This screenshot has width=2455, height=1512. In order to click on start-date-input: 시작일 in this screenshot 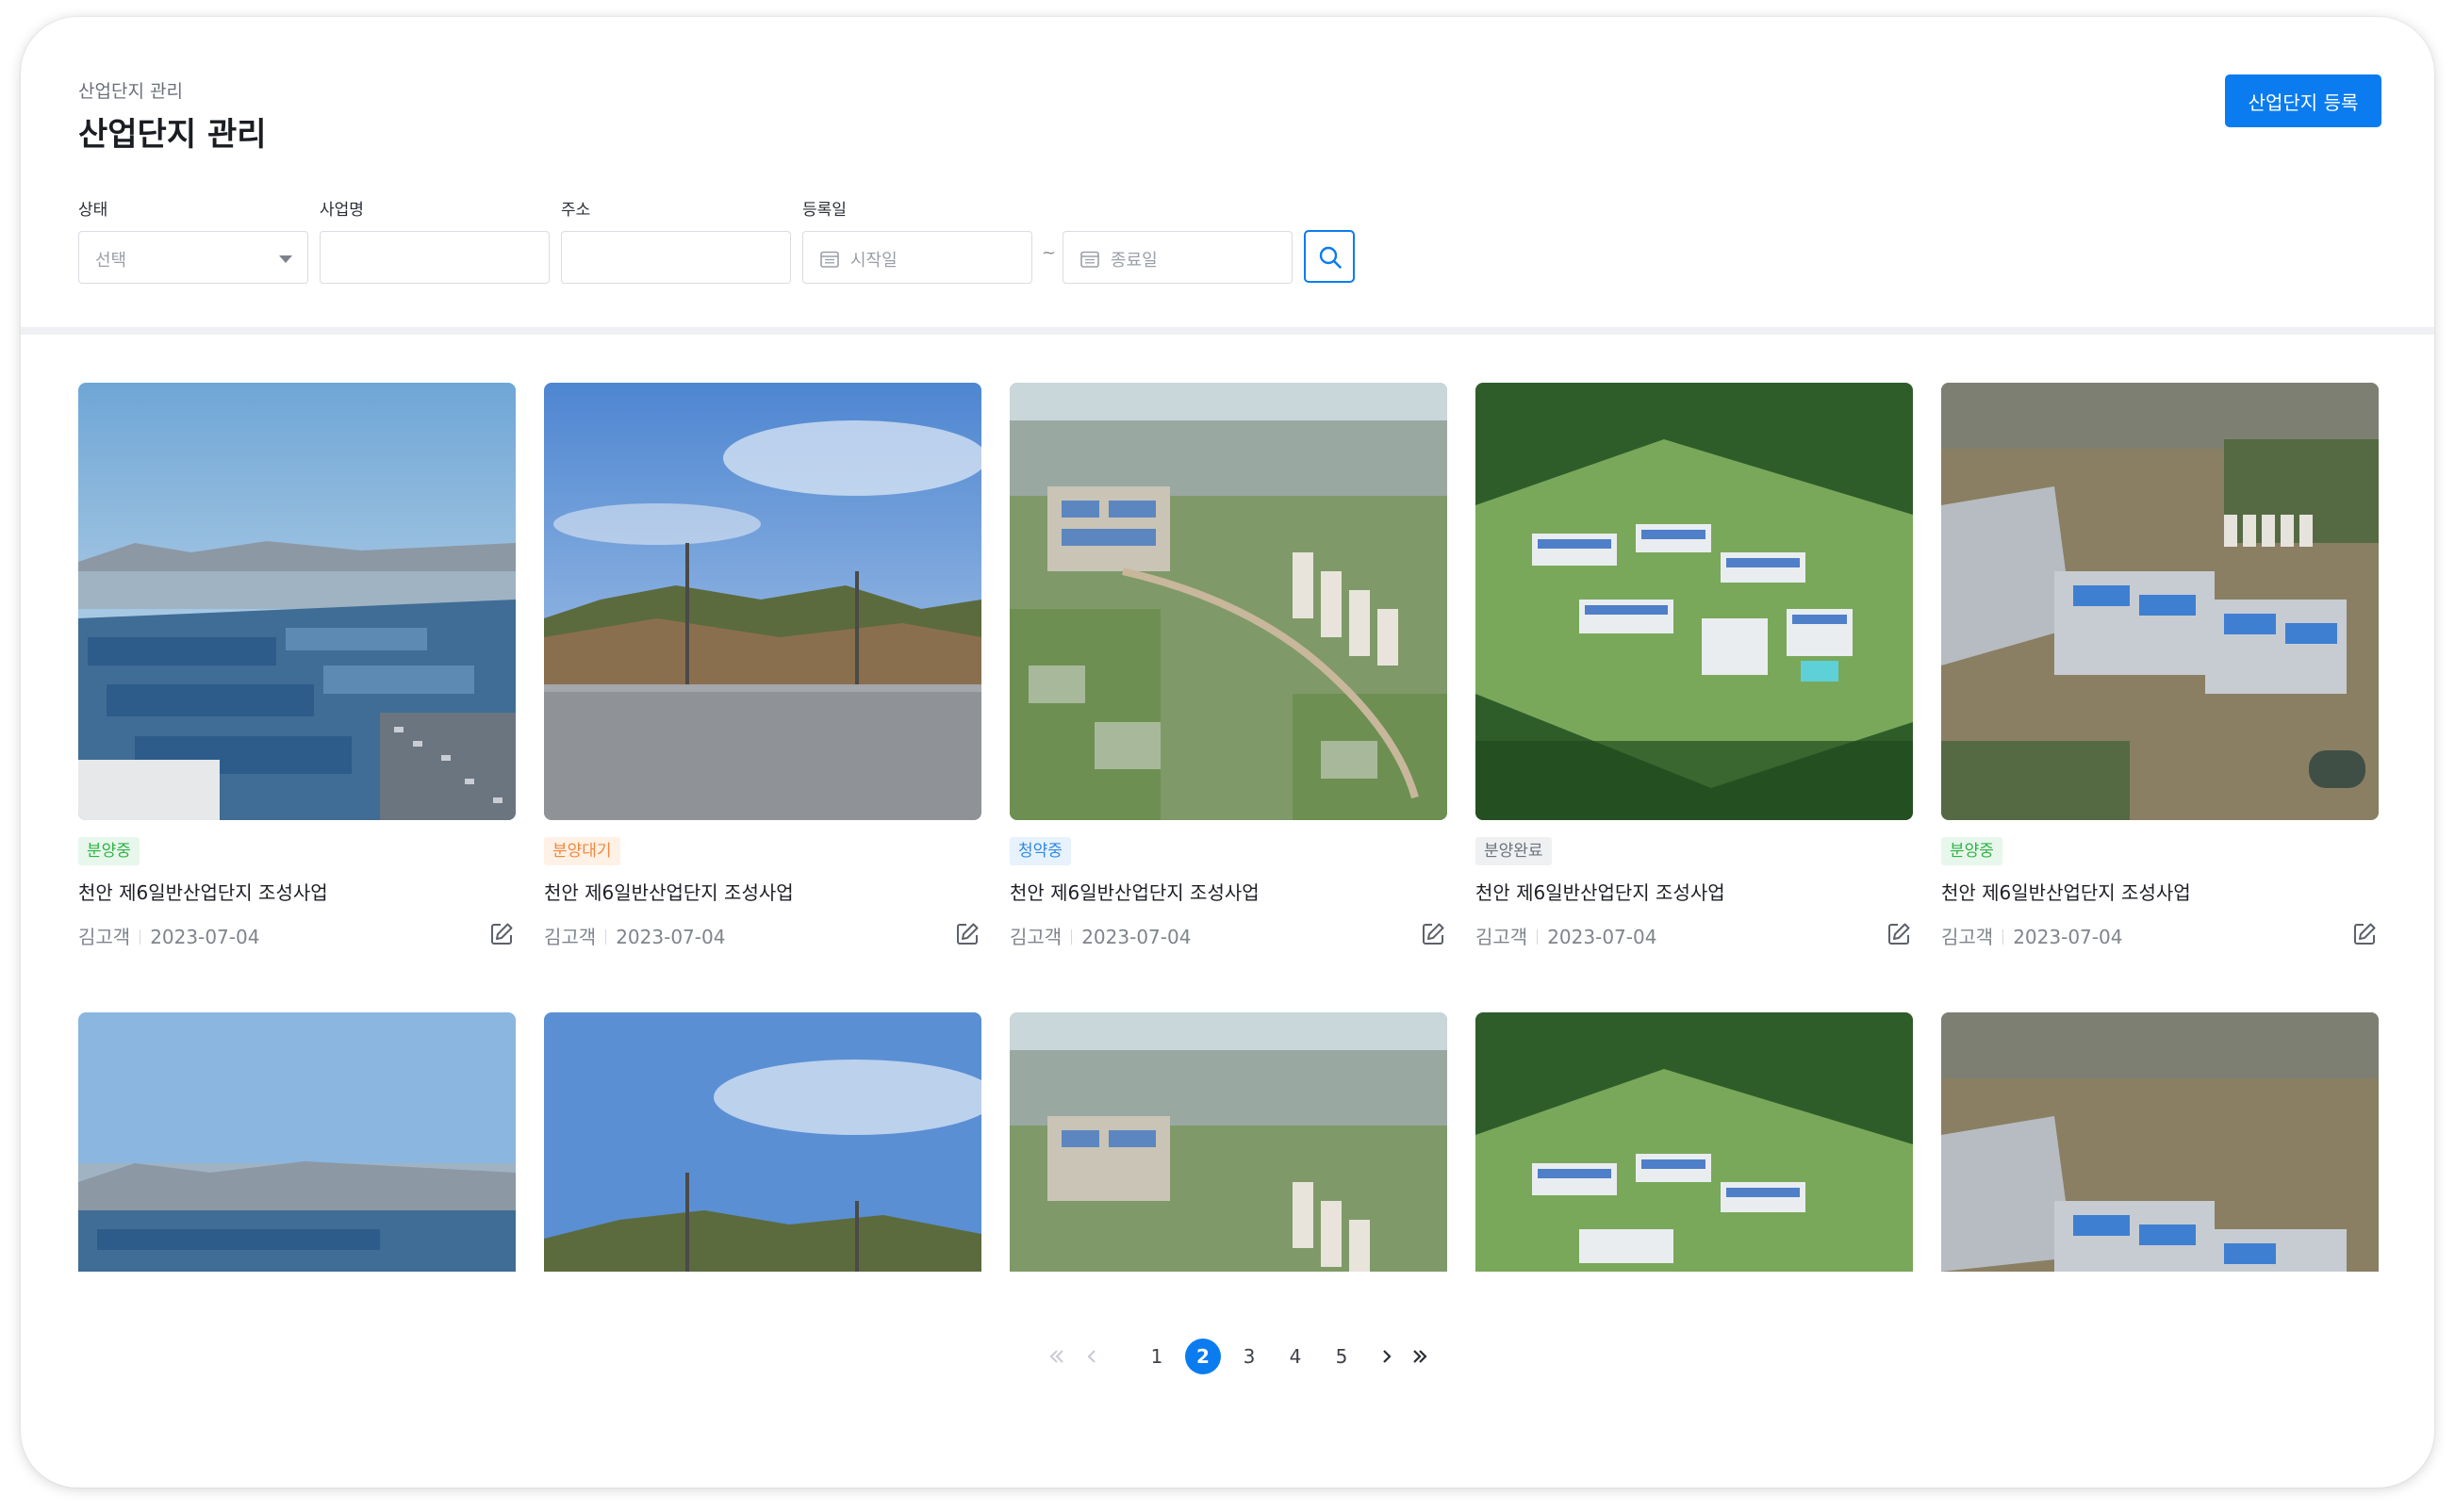, I will do `click(917, 257)`.